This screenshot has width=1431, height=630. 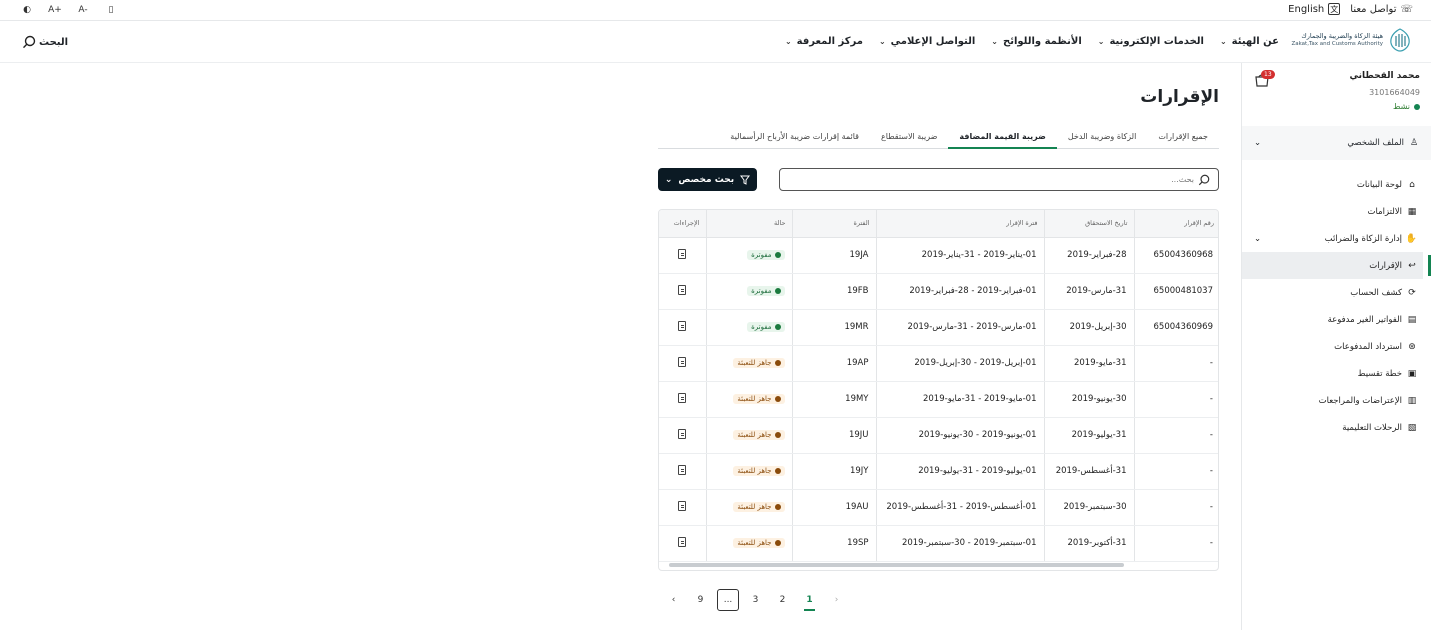 I want to click on page-title: الإقرارات, so click(x=1179, y=97).